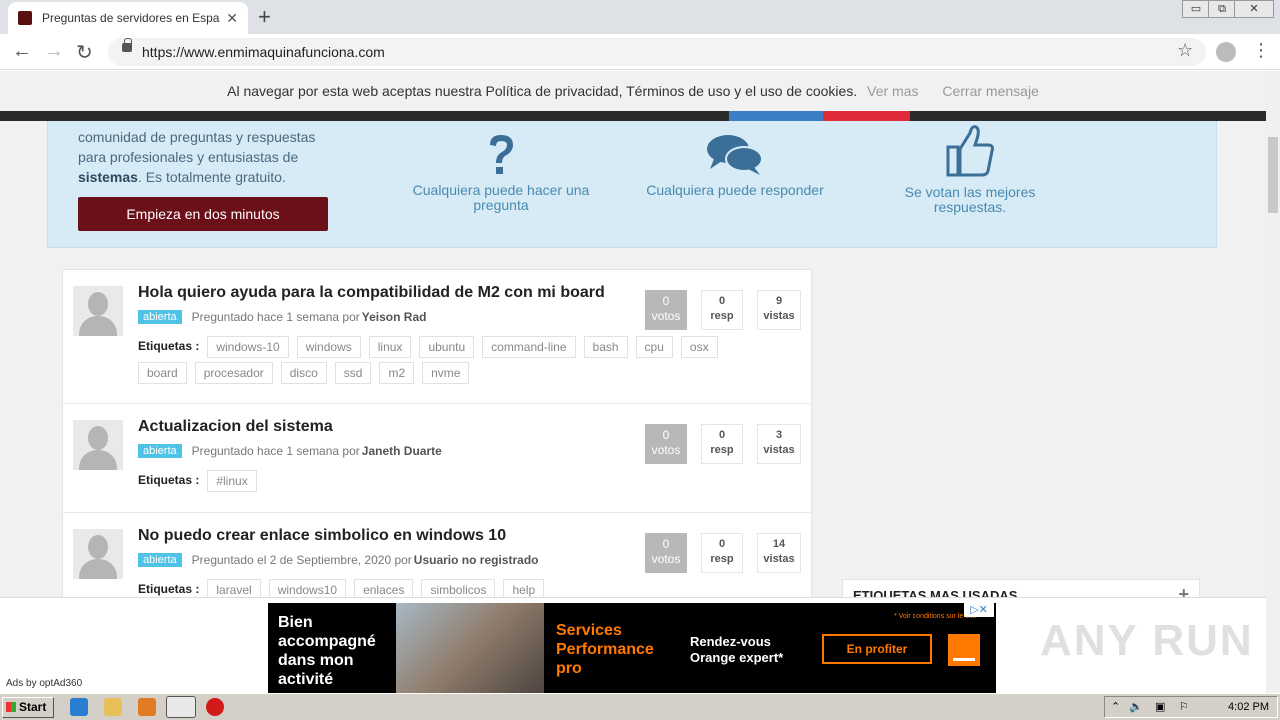 The height and width of the screenshot is (720, 1280). I want to click on feature-vote: Se votan las mejores respuestas., so click(970, 169).